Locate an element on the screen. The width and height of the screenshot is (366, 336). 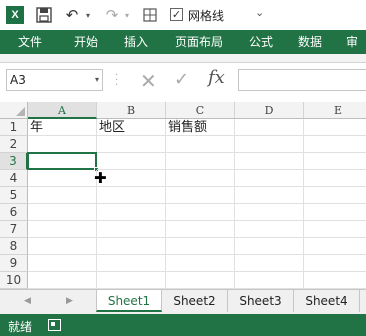
column-header-a: A is located at coordinates (62, 110).